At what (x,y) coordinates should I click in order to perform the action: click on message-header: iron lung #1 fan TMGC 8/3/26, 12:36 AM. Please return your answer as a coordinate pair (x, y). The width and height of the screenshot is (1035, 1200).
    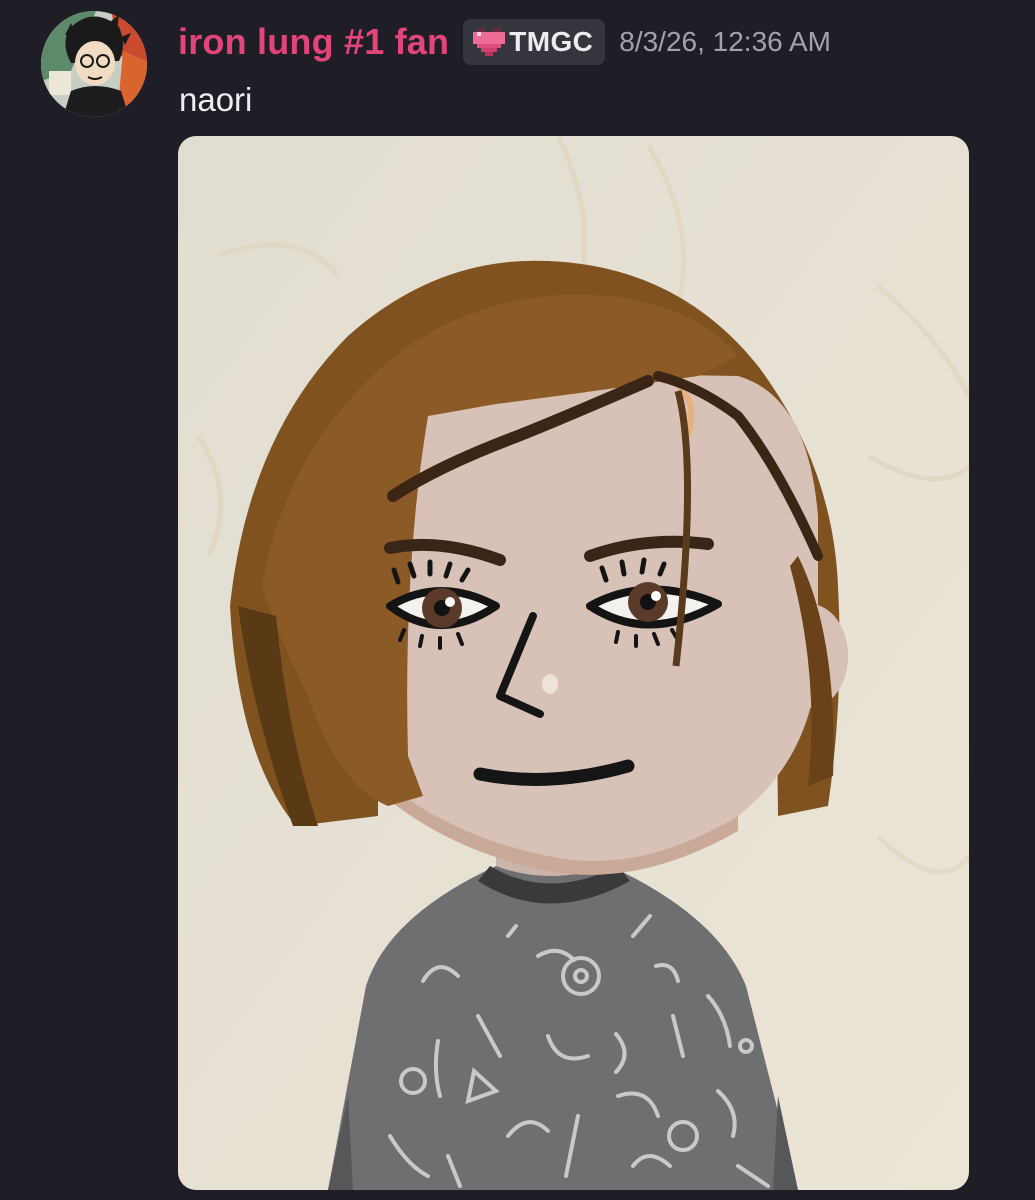
    Looking at the image, I should click on (504, 42).